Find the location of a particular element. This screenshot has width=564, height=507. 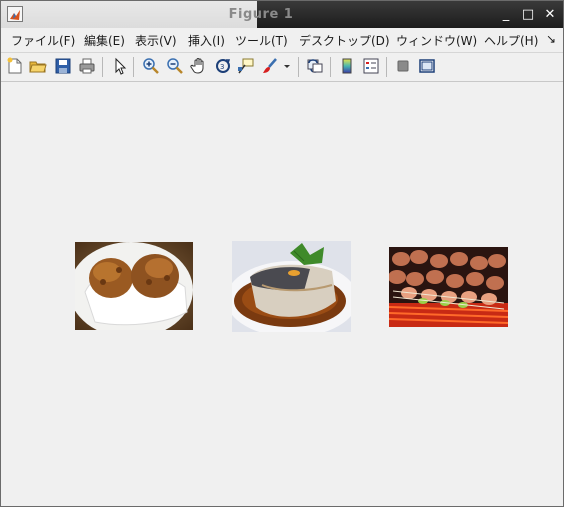

zoom-out-icon is located at coordinates (175, 66).